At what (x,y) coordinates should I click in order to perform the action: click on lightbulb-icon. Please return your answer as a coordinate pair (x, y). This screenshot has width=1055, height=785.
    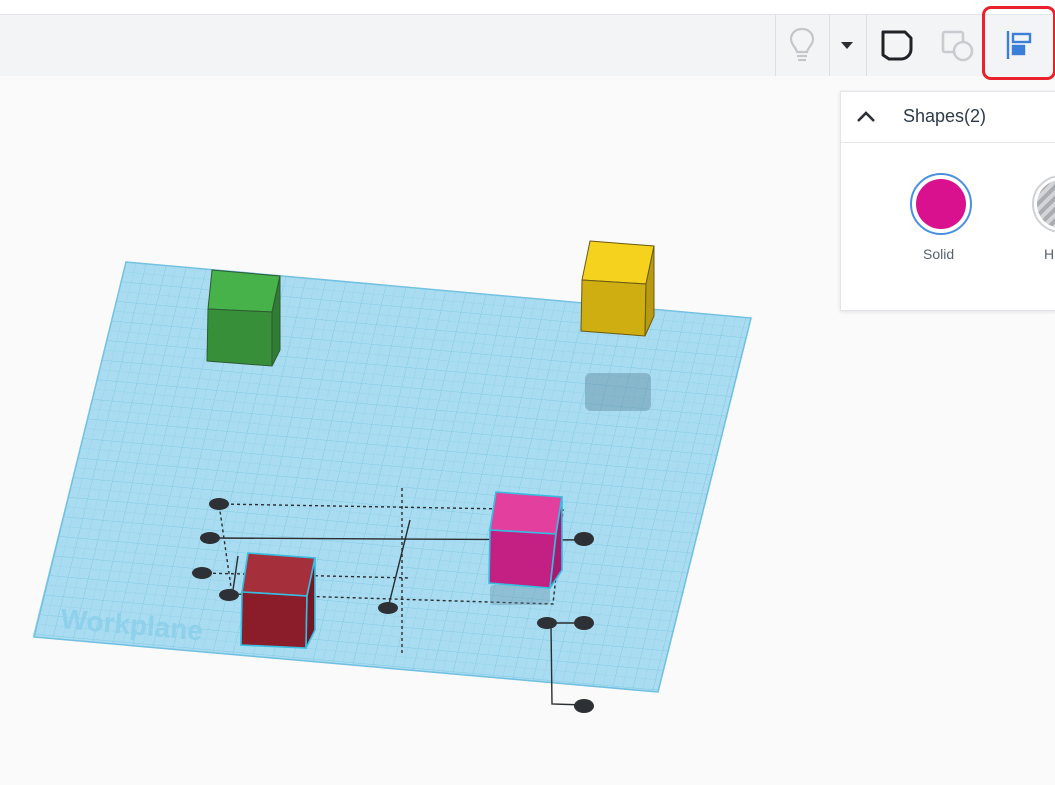
    Looking at the image, I should click on (802, 44).